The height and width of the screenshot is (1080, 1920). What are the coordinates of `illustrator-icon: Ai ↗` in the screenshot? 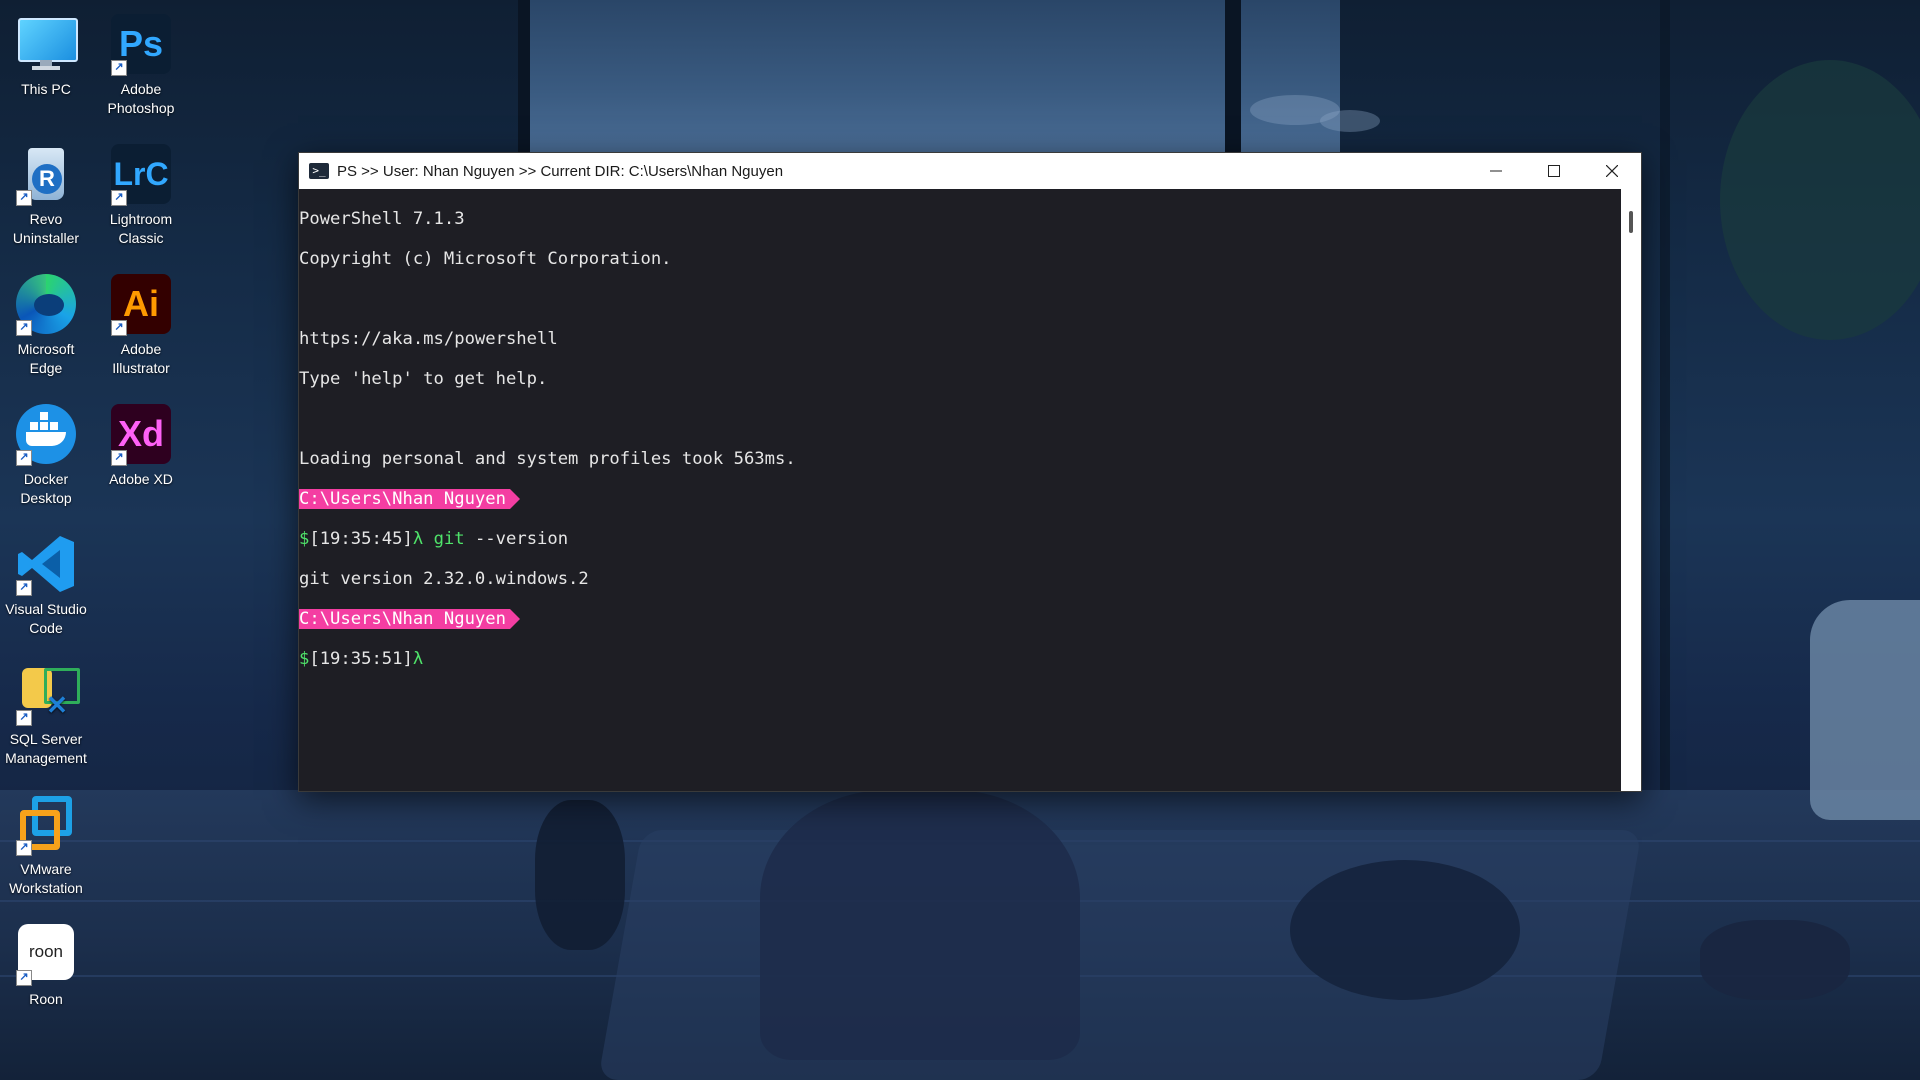 It's located at (141, 304).